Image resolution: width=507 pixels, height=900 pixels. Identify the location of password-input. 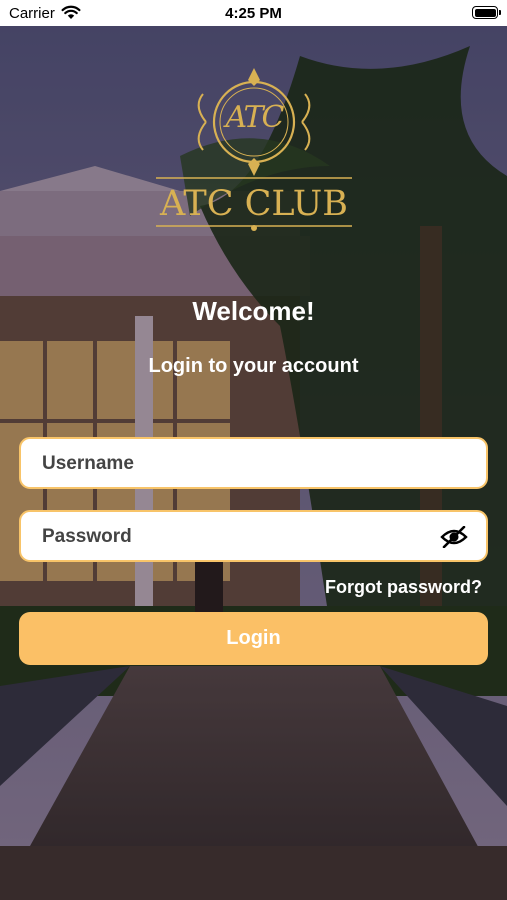
(242, 537).